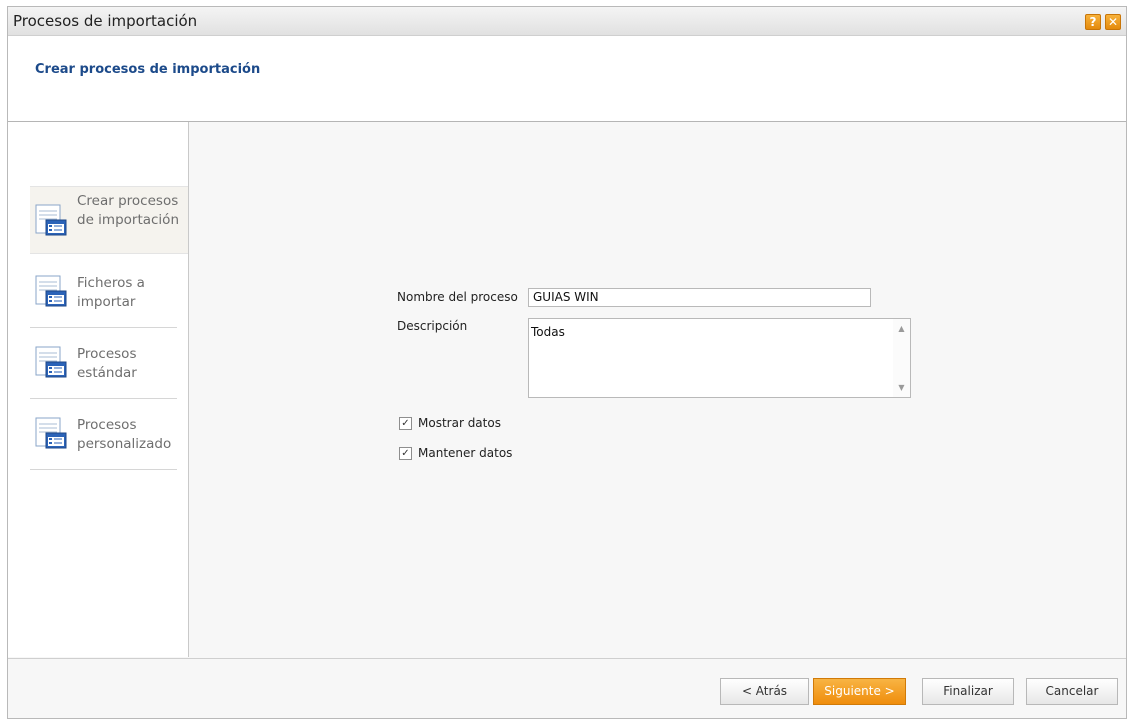  What do you see at coordinates (968, 691) in the screenshot?
I see `finish-button: Finalizar` at bounding box center [968, 691].